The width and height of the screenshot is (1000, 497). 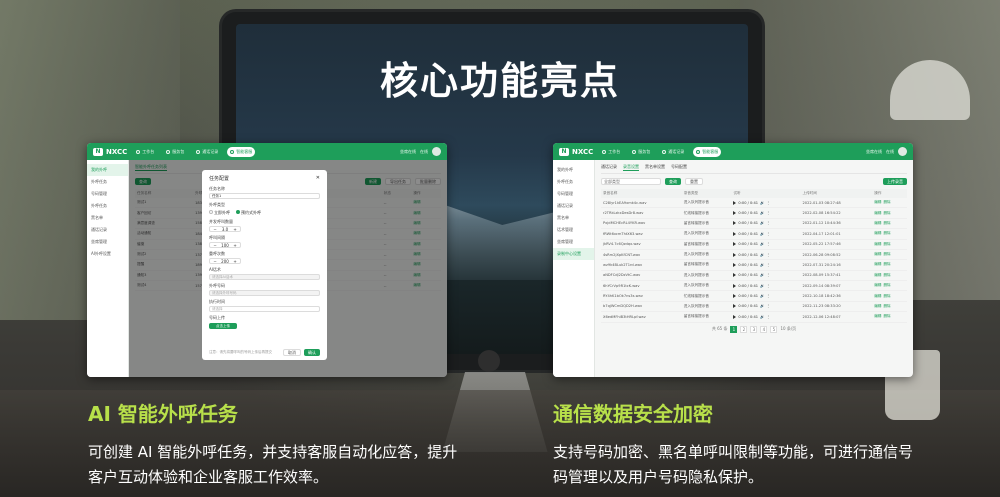 I want to click on nav-tab-workbench: 工作台, so click(x=611, y=152).